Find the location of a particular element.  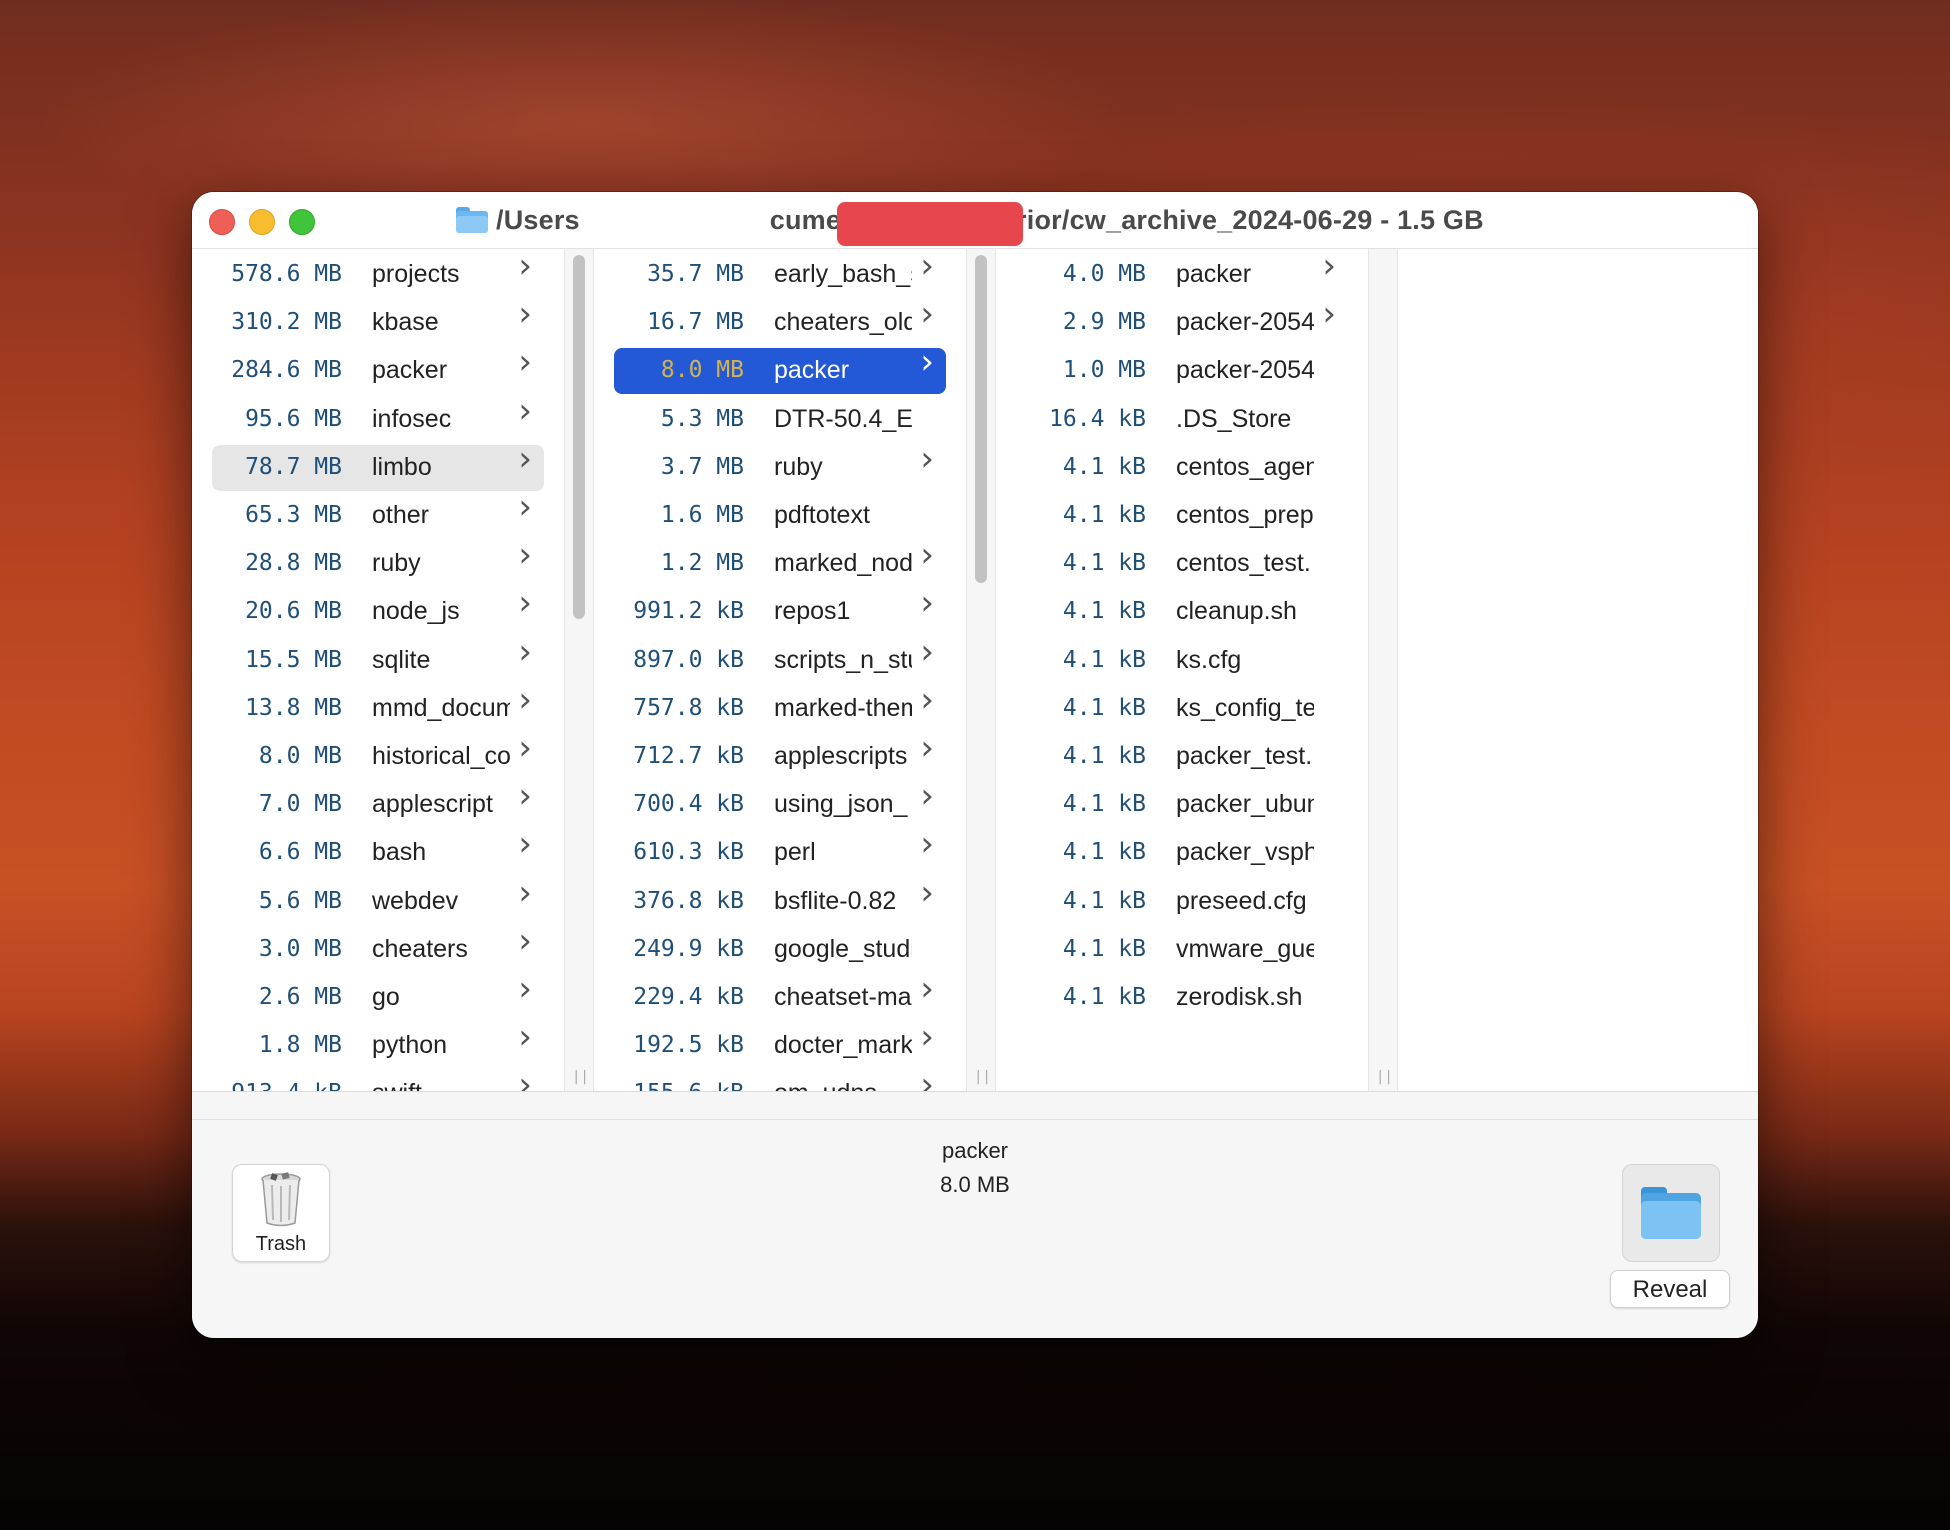

list-item: 16.4 kB .DS_Store is located at coordinates (1182, 420).